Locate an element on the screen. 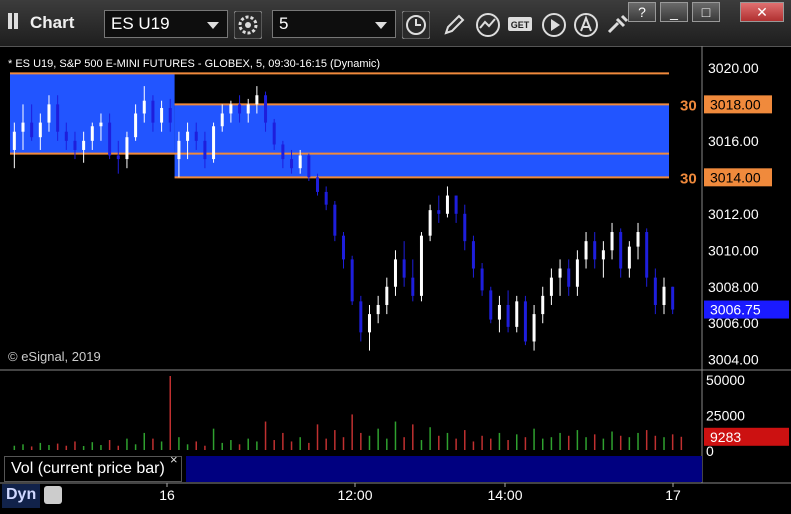 Image resolution: width=791 pixels, height=514 pixels. get-icon: GET is located at coordinates (520, 25).